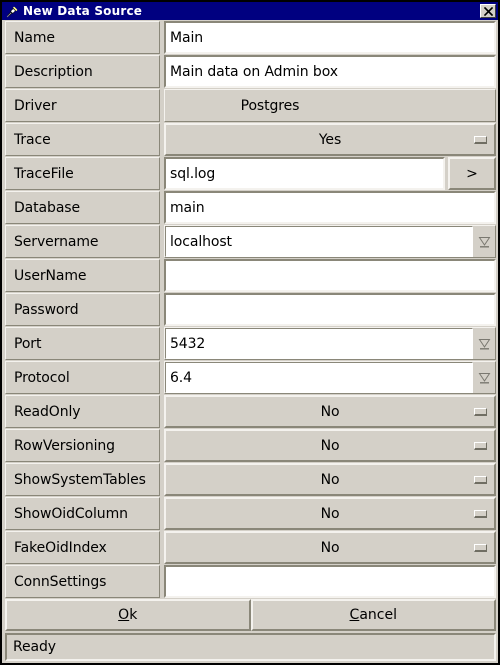 This screenshot has width=500, height=665. Describe the element at coordinates (250, 647) in the screenshot. I see `status-bar: Ready` at that location.